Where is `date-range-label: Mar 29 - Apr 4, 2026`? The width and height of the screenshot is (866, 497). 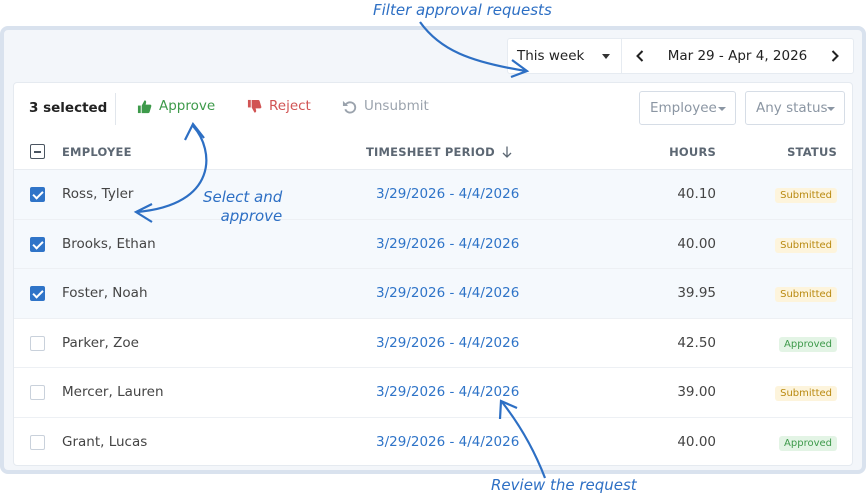 date-range-label: Mar 29 - Apr 4, 2026 is located at coordinates (737, 56).